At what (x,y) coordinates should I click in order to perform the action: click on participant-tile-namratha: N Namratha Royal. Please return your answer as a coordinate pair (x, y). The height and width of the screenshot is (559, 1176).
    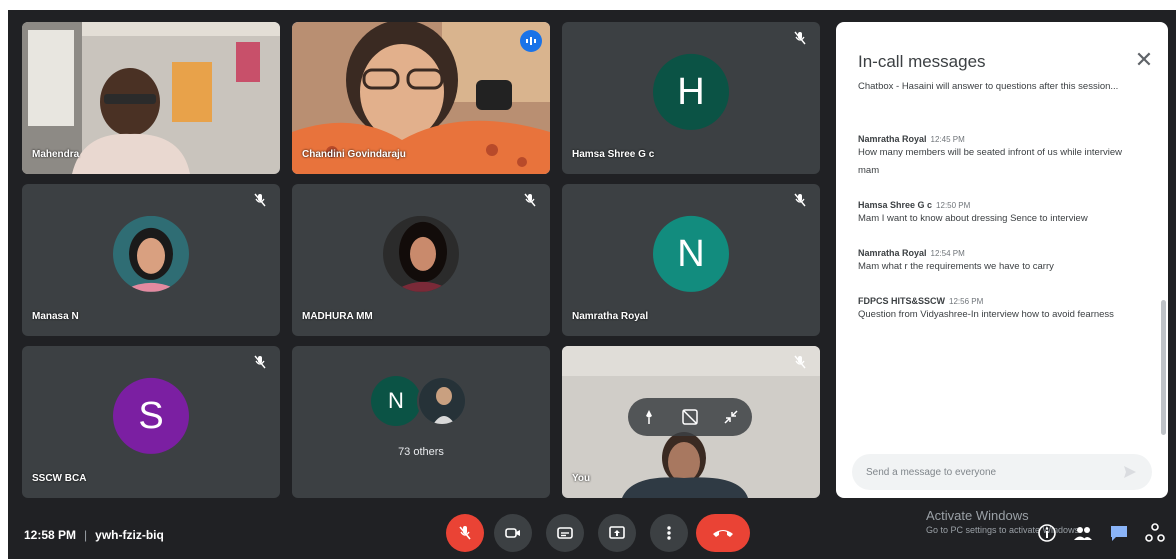
    Looking at the image, I should click on (691, 260).